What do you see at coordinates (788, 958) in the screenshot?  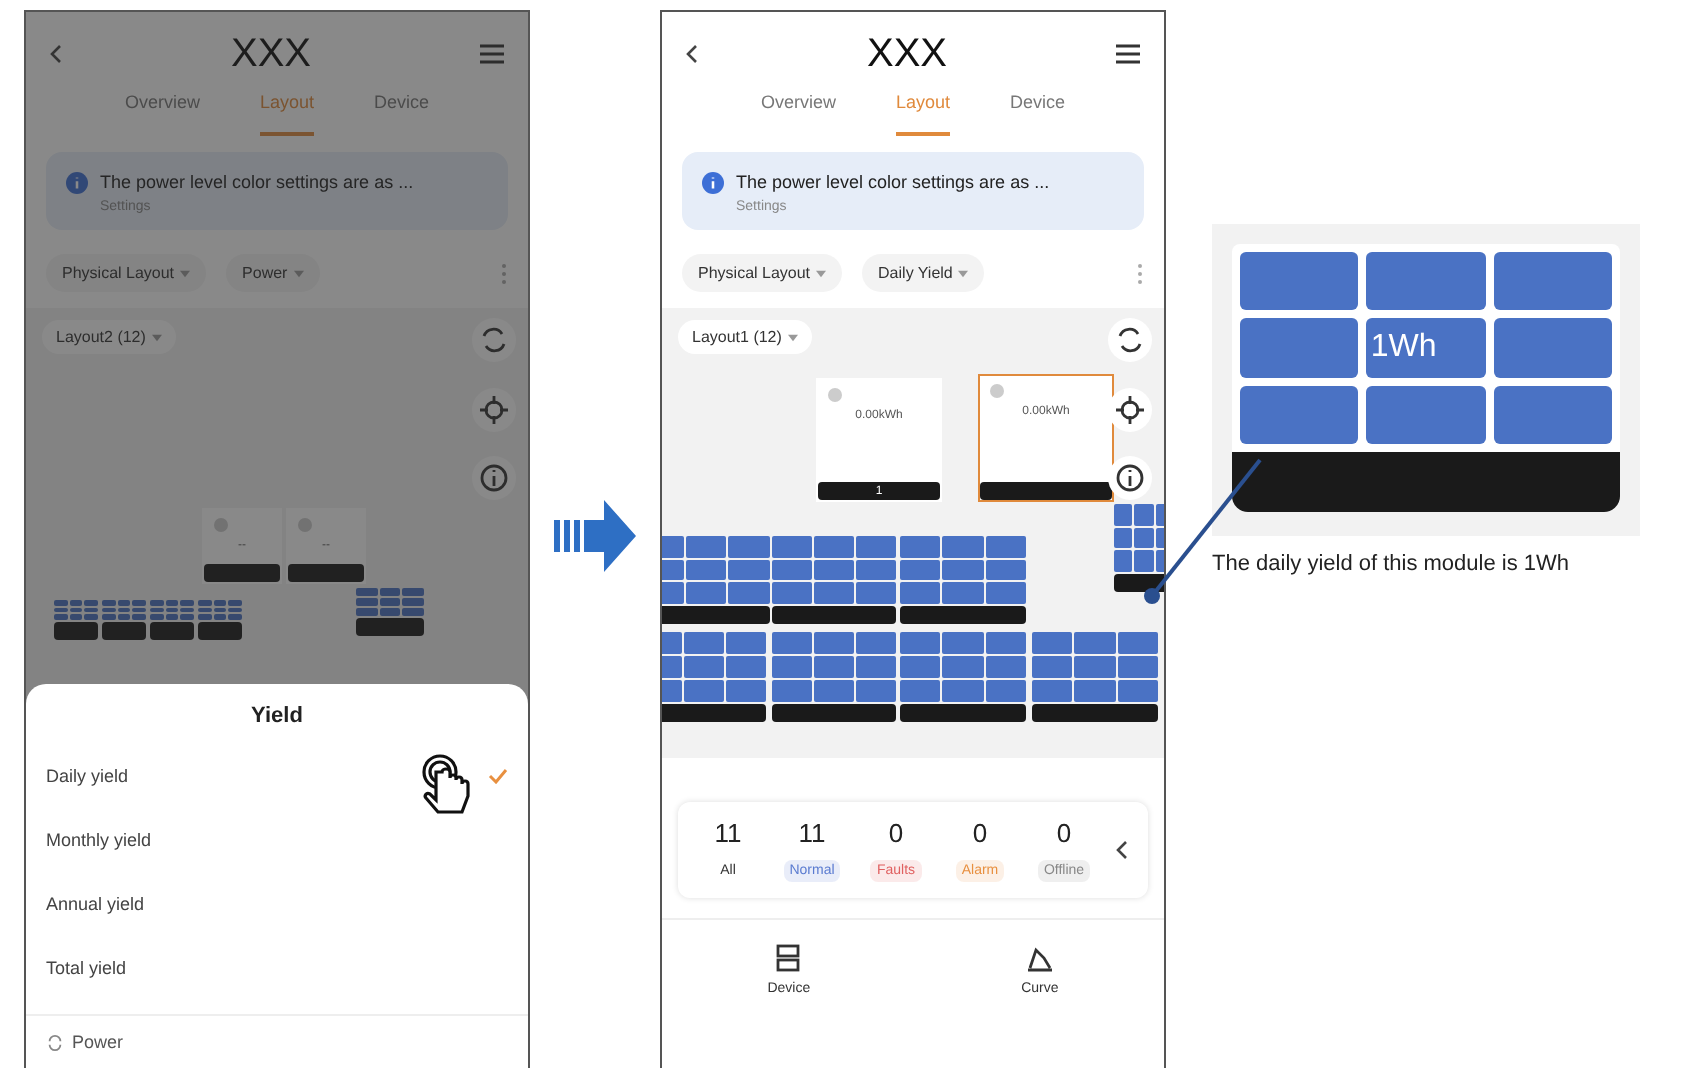 I see `device-list-icon` at bounding box center [788, 958].